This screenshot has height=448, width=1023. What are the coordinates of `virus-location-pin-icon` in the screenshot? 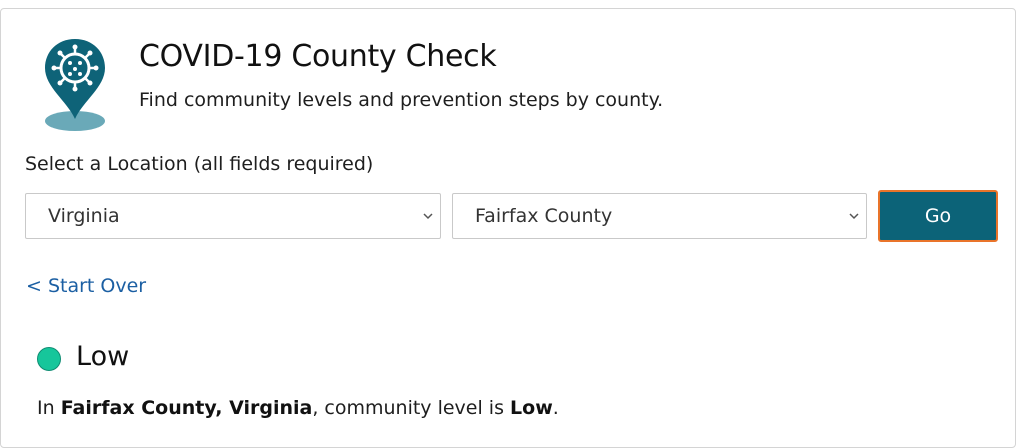 It's located at (75, 85).